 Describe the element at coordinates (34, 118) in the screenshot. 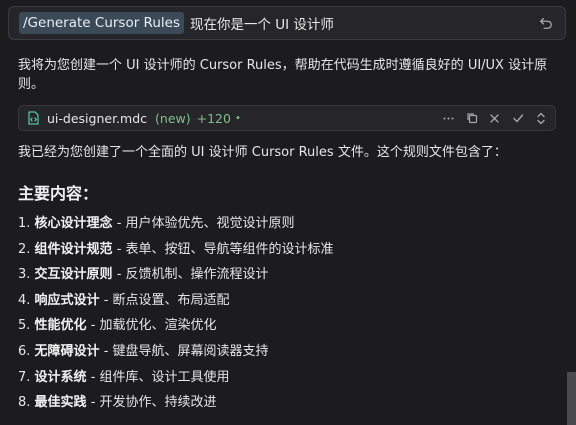

I see `file-code-icon` at that location.